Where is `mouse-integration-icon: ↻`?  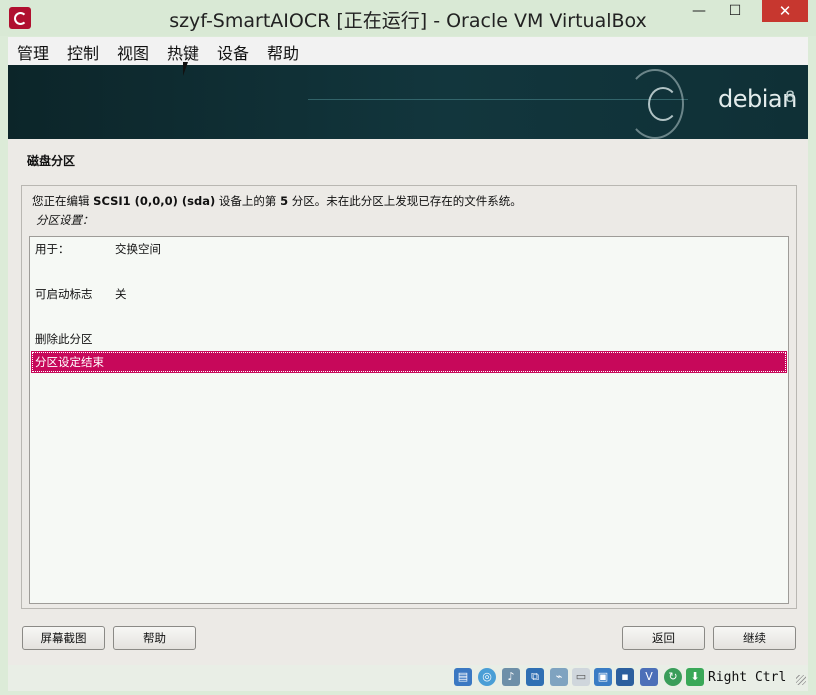 mouse-integration-icon: ↻ is located at coordinates (673, 677).